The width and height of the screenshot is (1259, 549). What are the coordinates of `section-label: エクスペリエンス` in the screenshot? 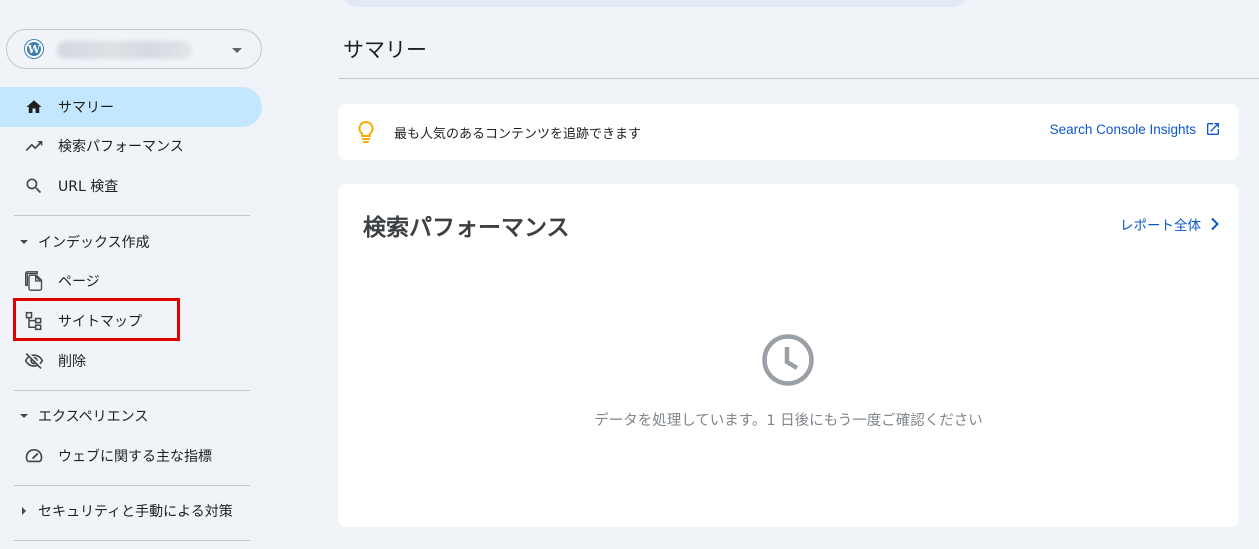 It's located at (93, 417).